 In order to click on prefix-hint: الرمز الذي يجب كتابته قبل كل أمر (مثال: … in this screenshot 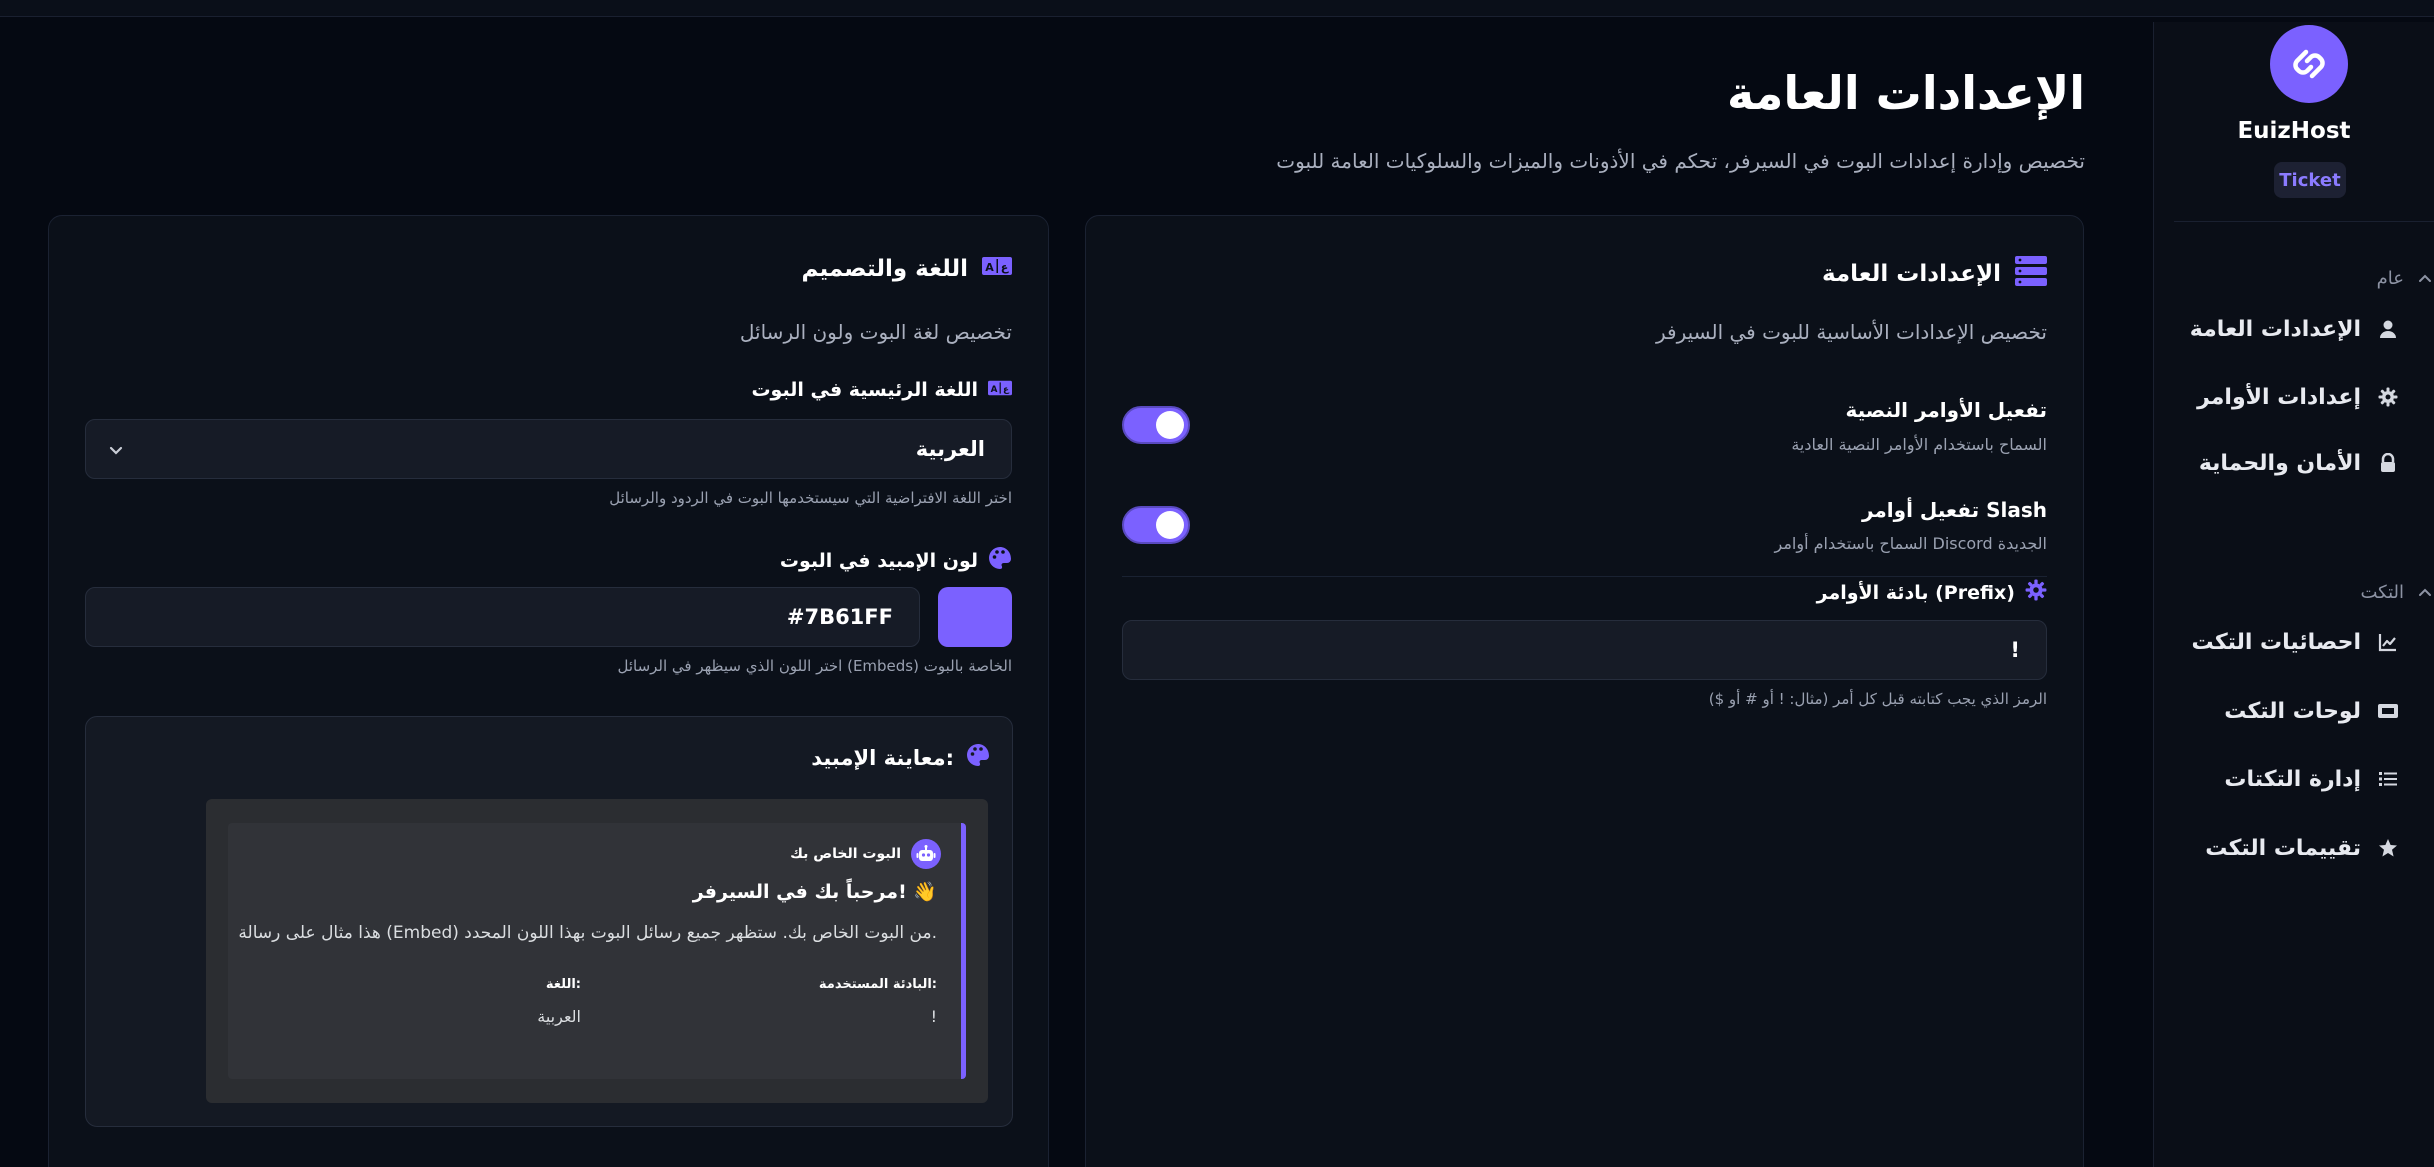, I will do `click(1877, 699)`.